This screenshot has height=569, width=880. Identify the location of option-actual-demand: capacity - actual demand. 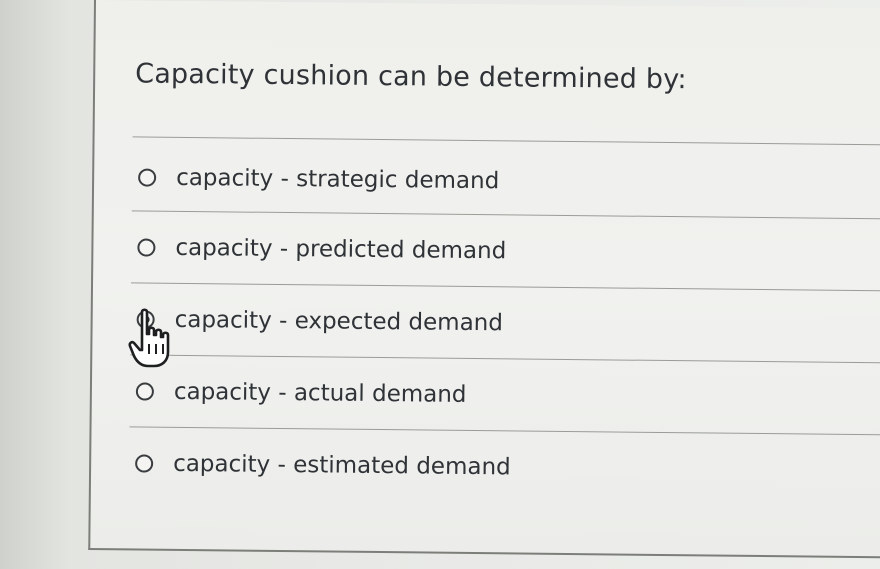
(301, 392).